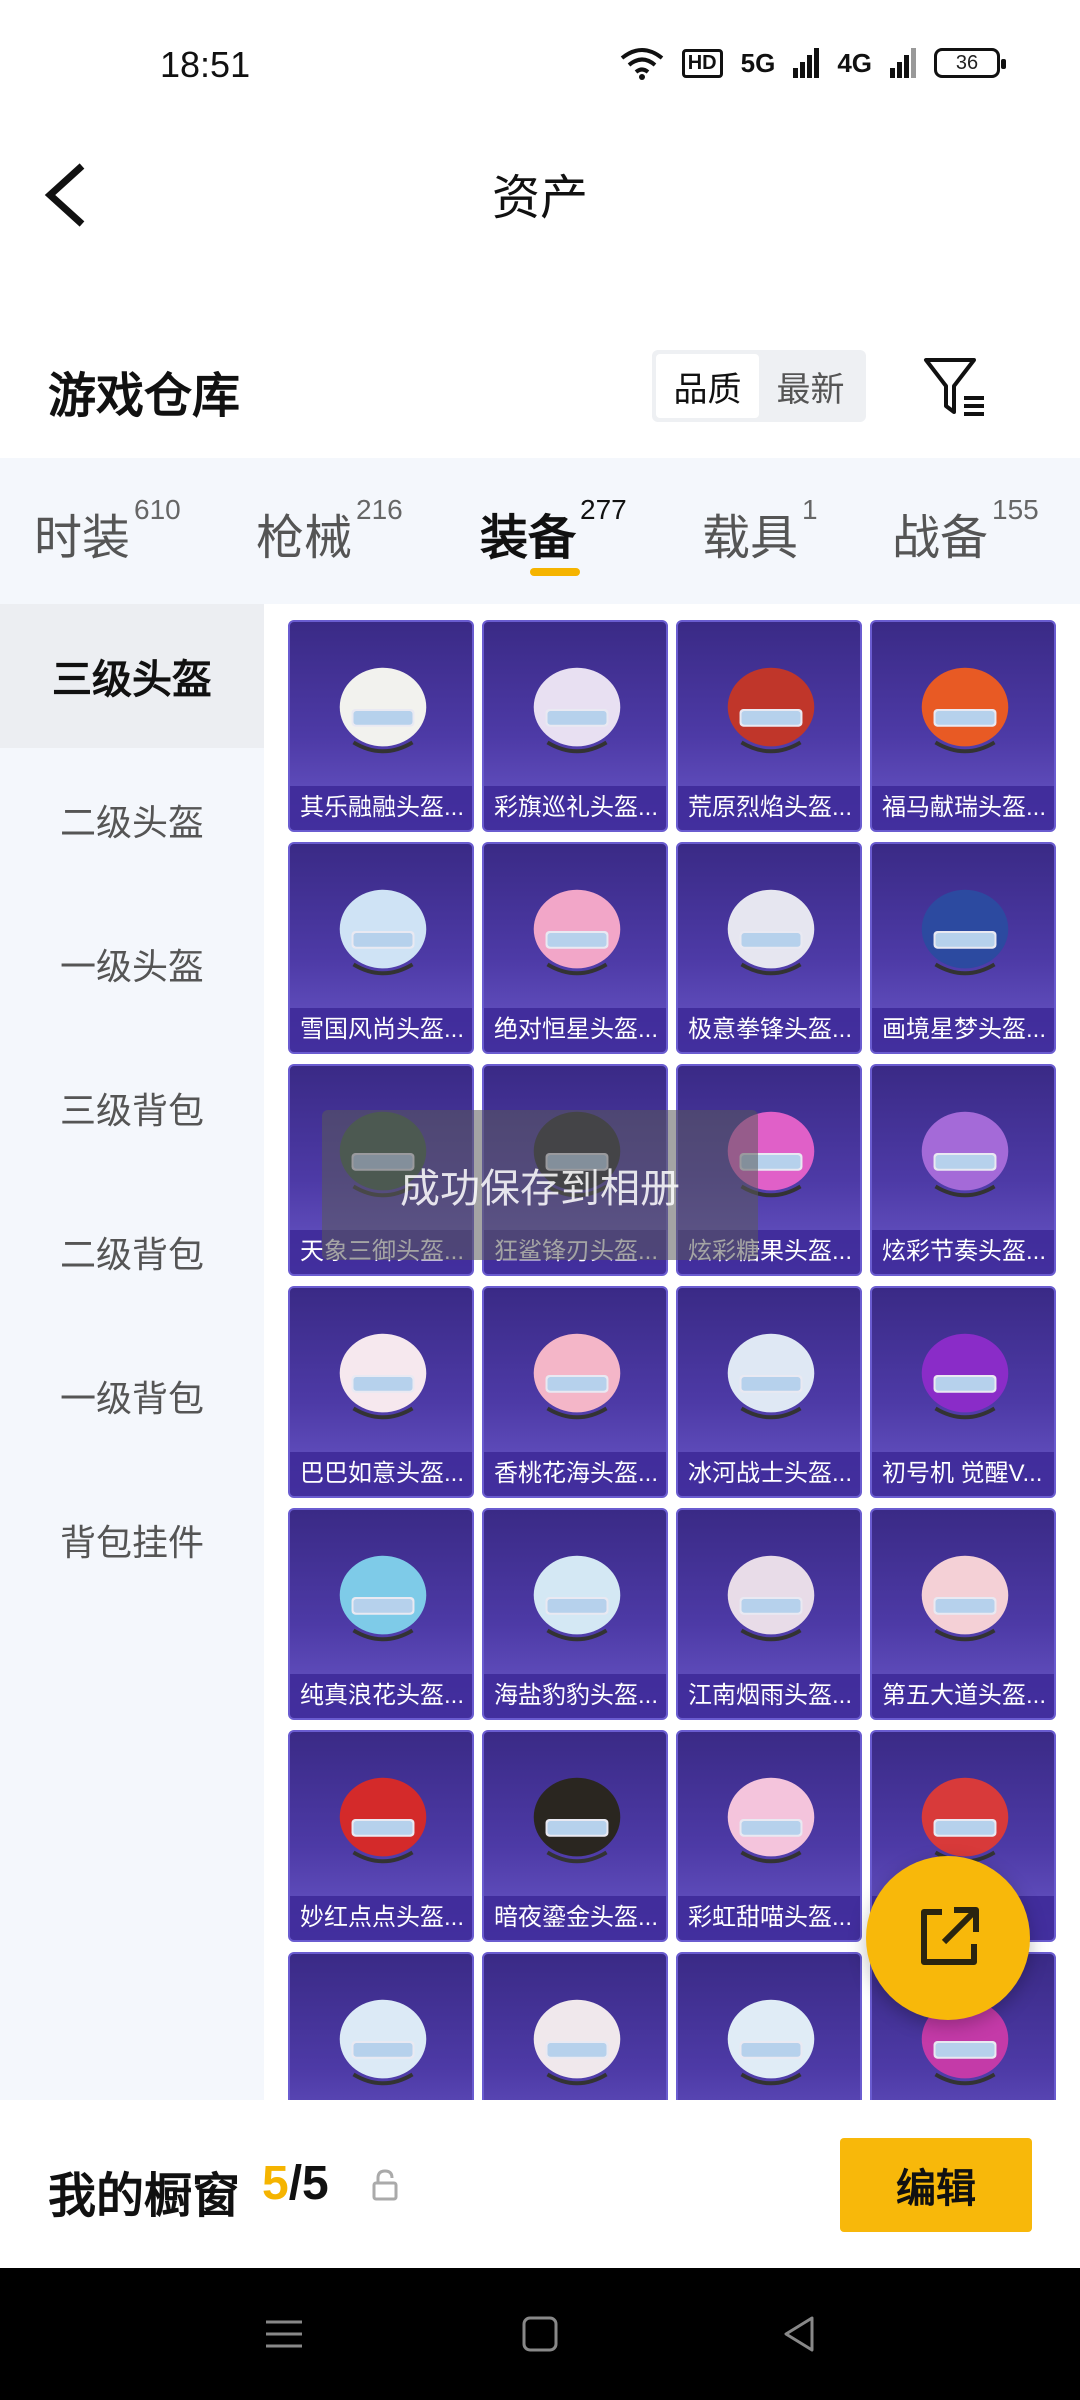 Image resolution: width=1080 pixels, height=2400 pixels. I want to click on filter-icon, so click(955, 387).